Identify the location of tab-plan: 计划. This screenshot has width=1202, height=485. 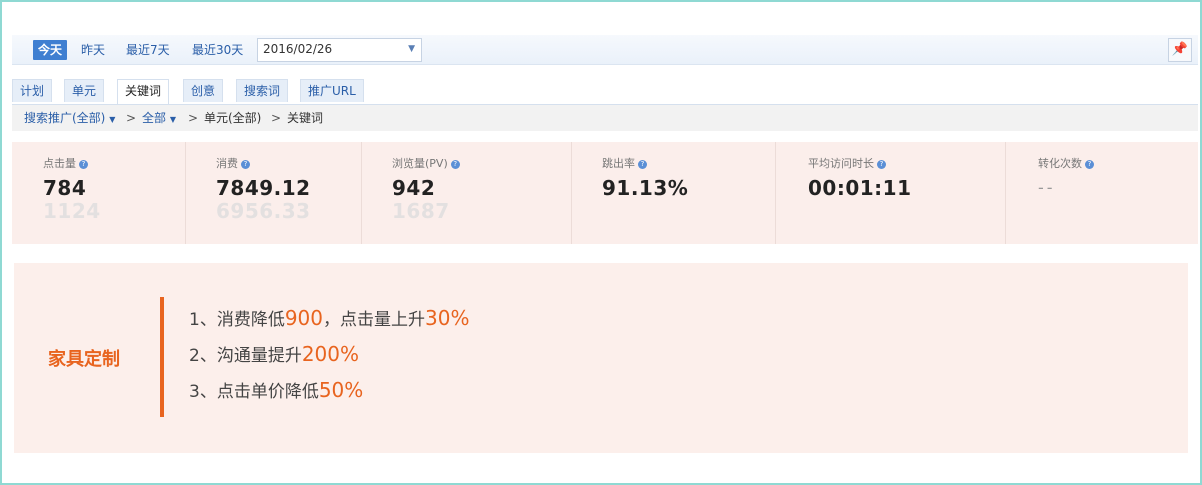
(32, 90).